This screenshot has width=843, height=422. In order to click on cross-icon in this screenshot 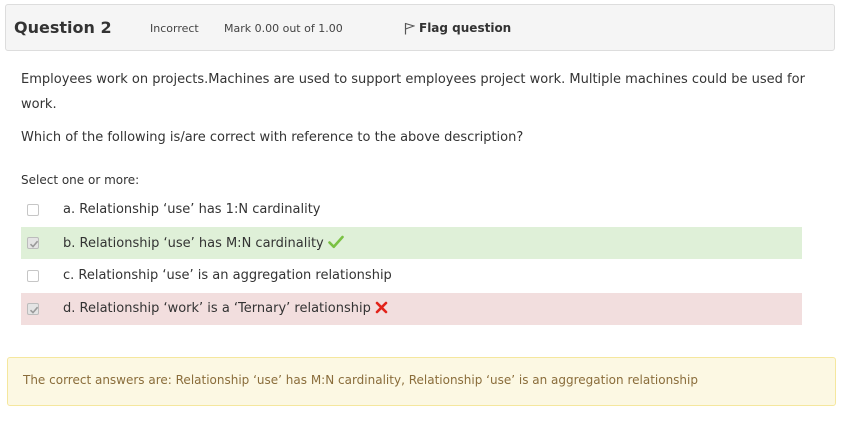, I will do `click(381, 309)`.